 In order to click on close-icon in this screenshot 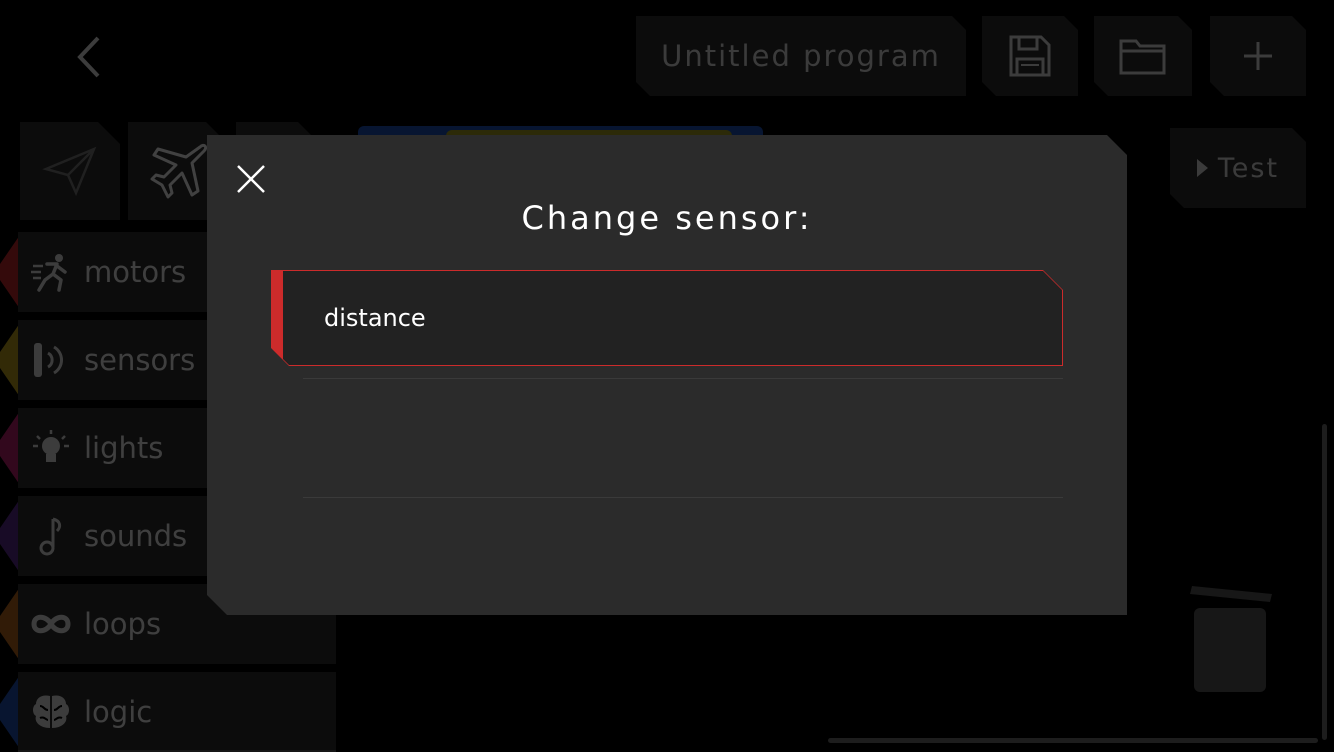, I will do `click(251, 179)`.